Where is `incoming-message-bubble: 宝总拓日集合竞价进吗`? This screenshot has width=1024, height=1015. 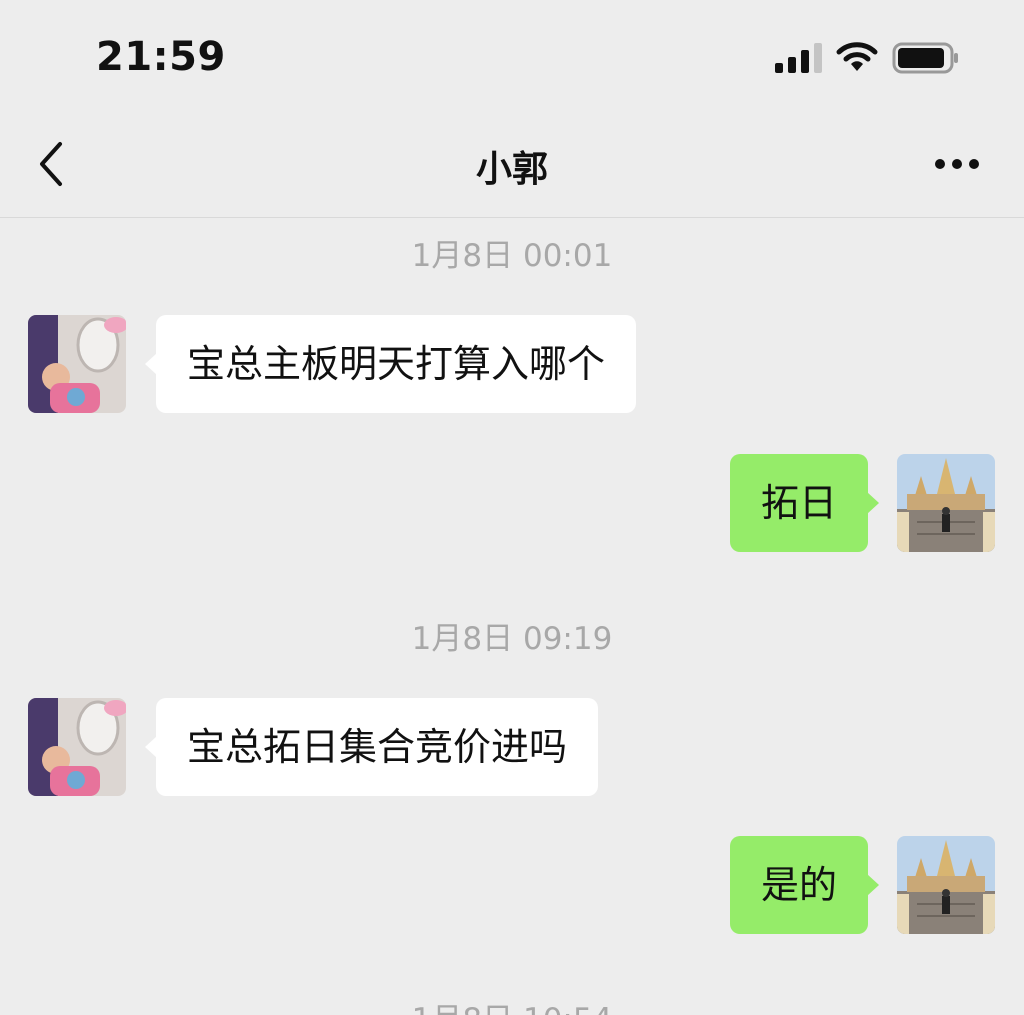
incoming-message-bubble: 宝总拓日集合竞价进吗 is located at coordinates (371, 747).